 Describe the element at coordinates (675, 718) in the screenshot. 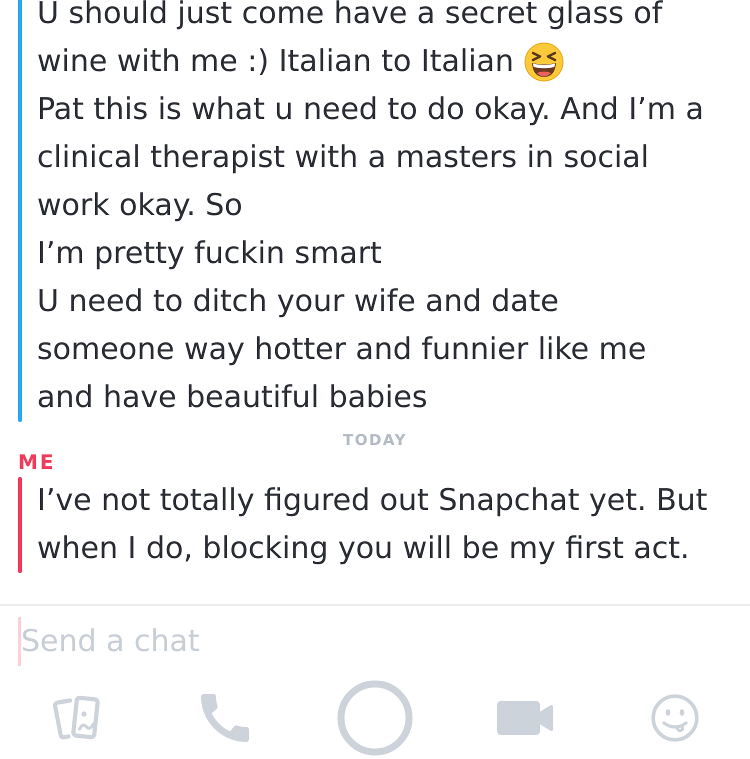

I see `smiley-icon` at that location.